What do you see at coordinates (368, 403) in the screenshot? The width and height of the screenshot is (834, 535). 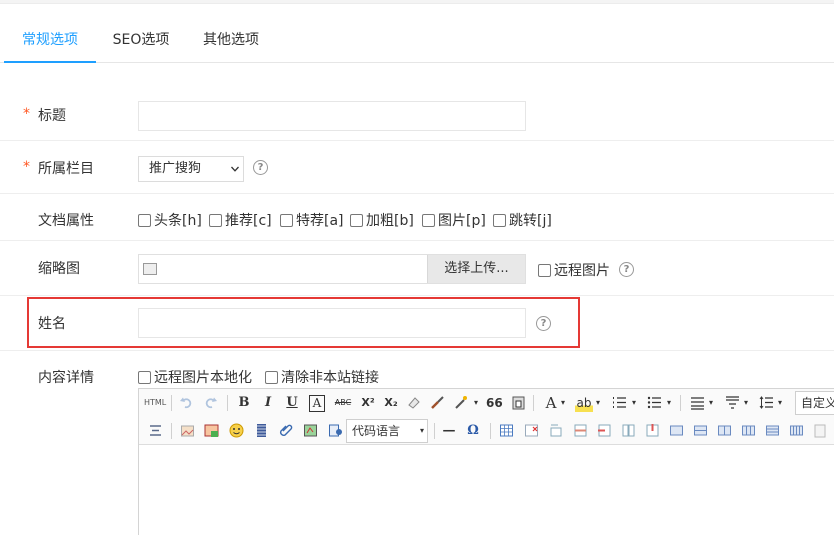 I see `superscript-button: X²` at bounding box center [368, 403].